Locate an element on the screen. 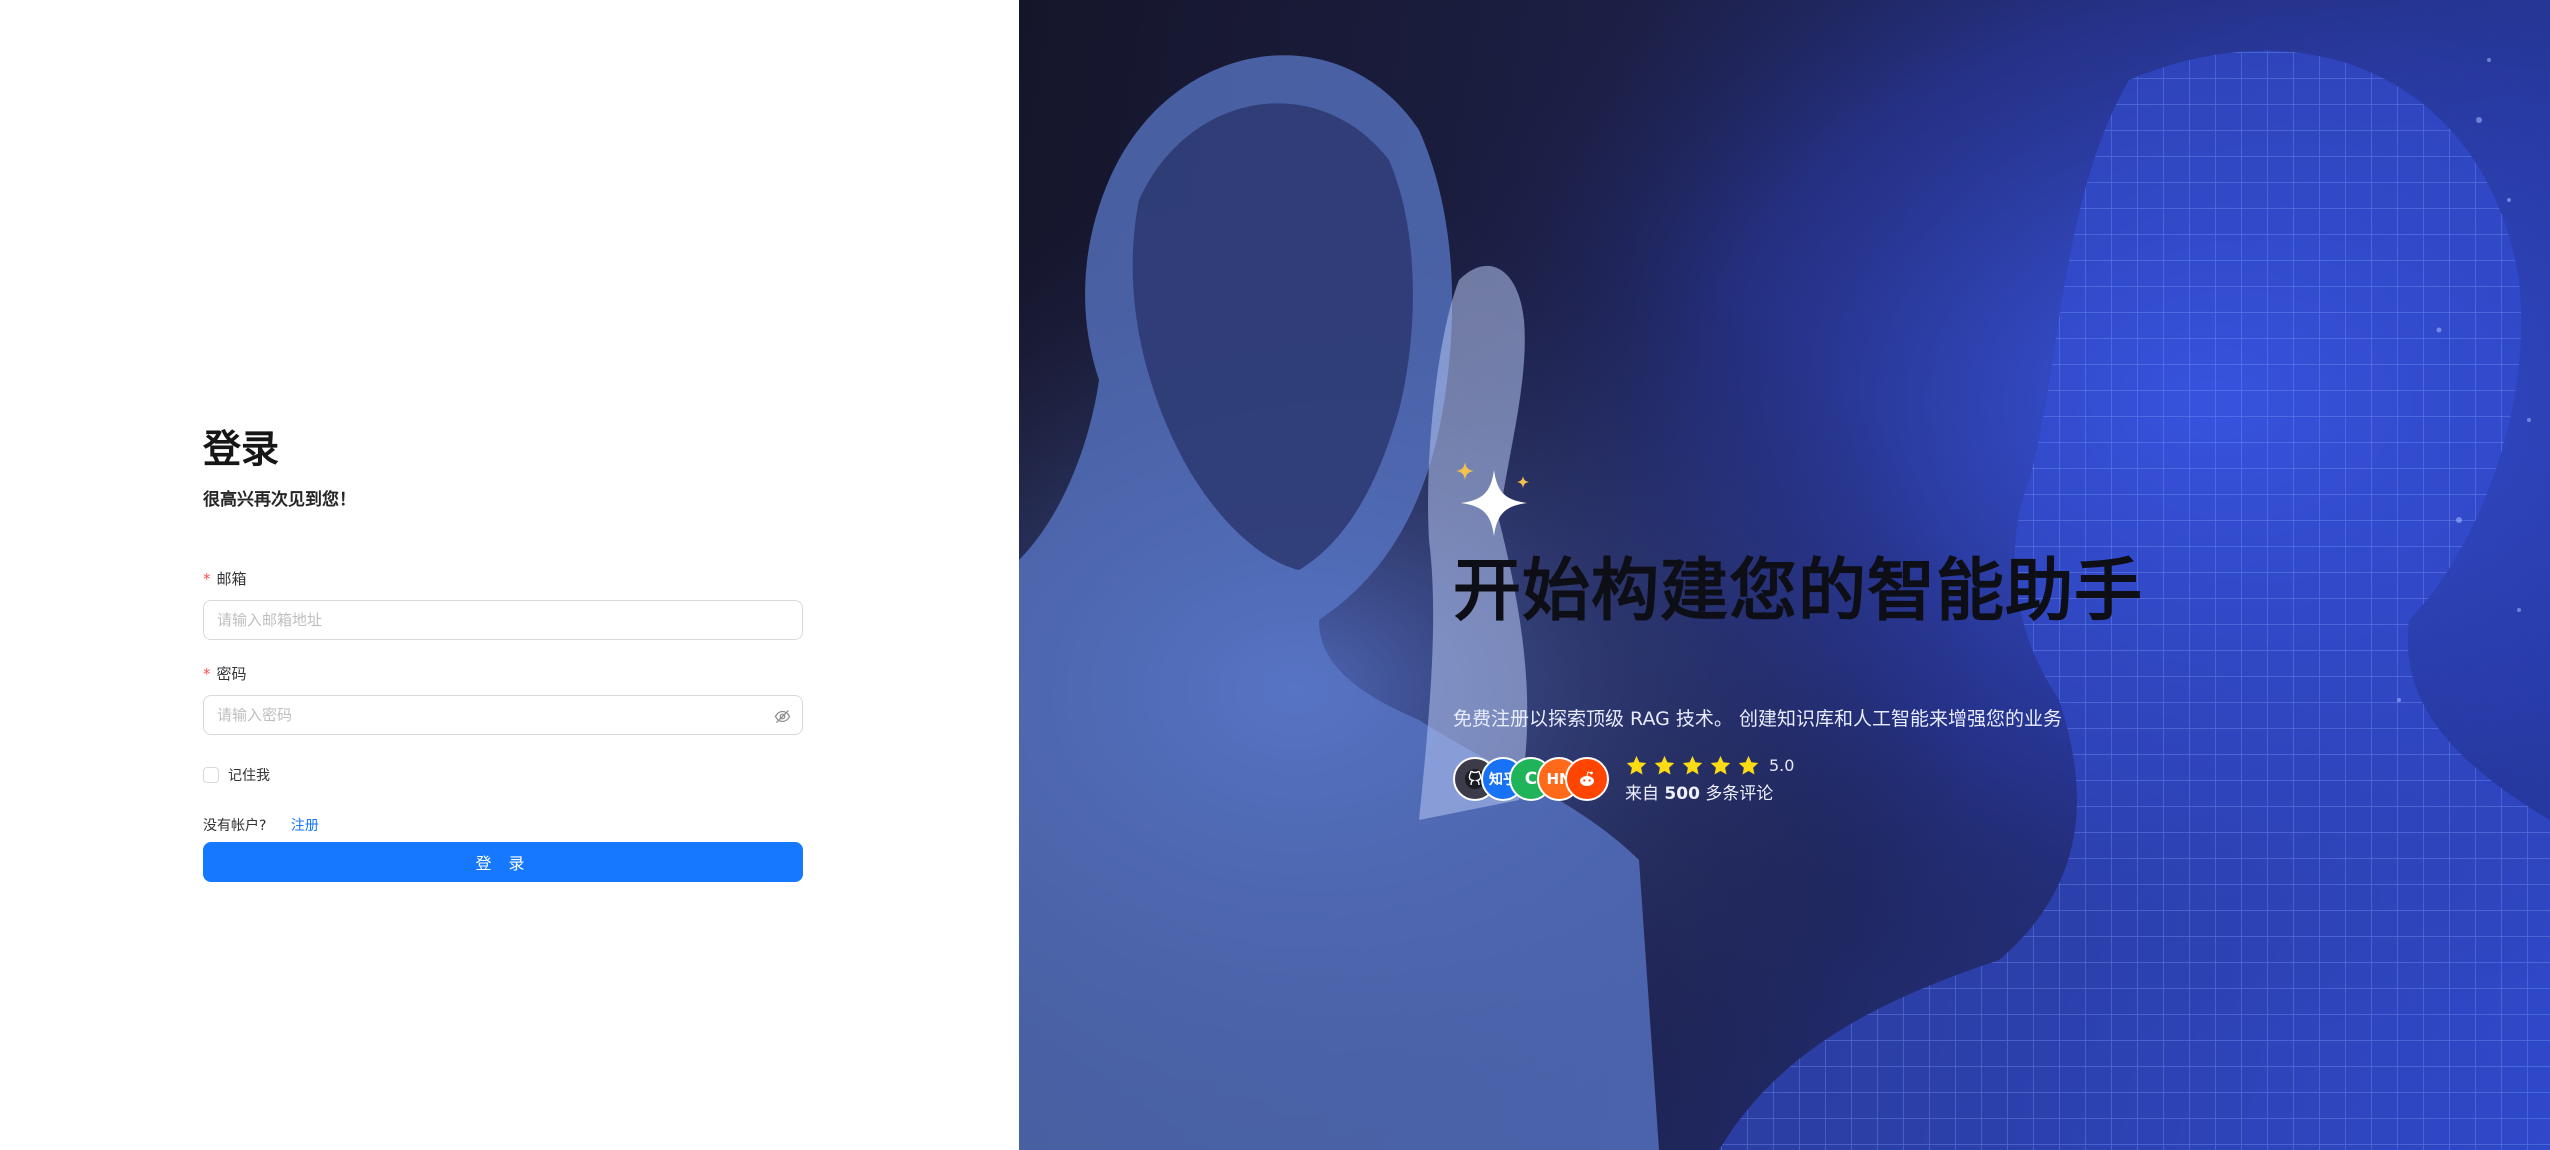  reddit-icon is located at coordinates (1587, 778).